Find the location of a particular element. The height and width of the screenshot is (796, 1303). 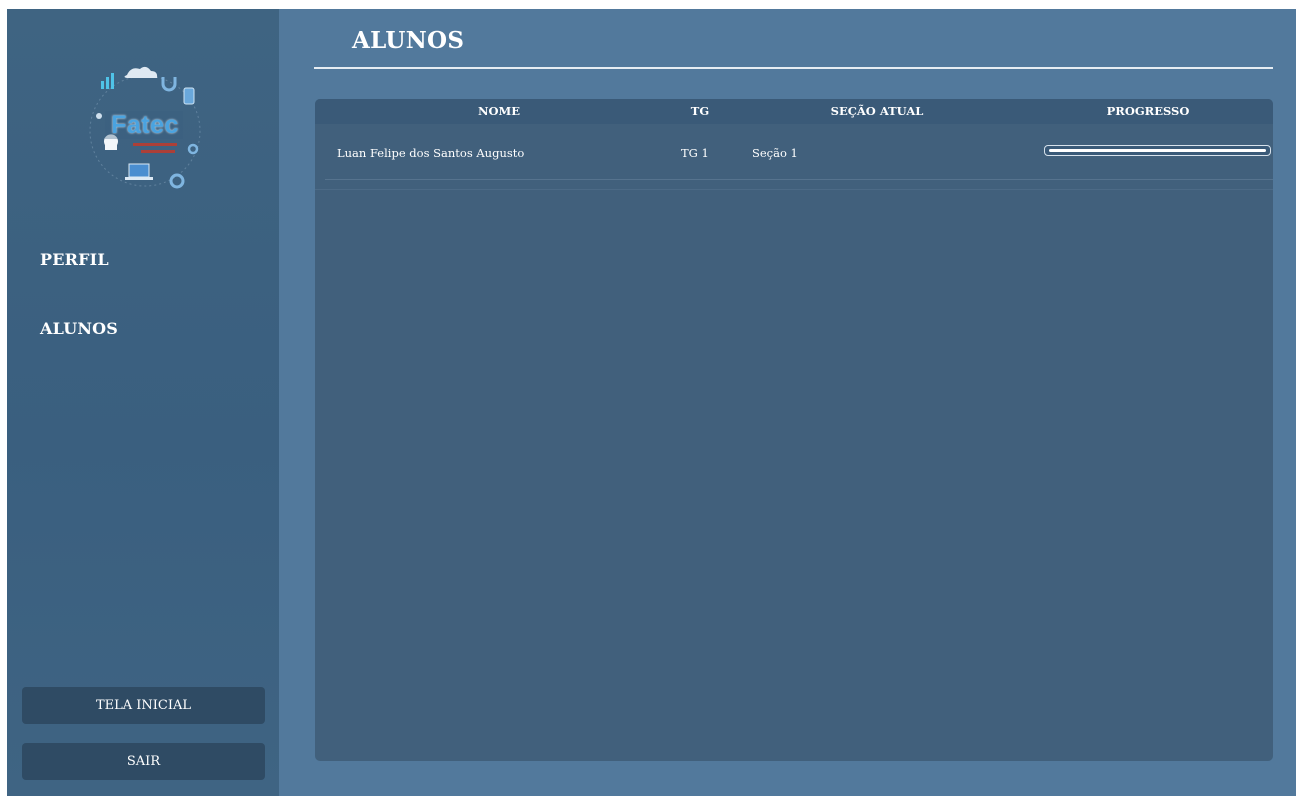

fatec-logo: Fatec is located at coordinates (145, 131).